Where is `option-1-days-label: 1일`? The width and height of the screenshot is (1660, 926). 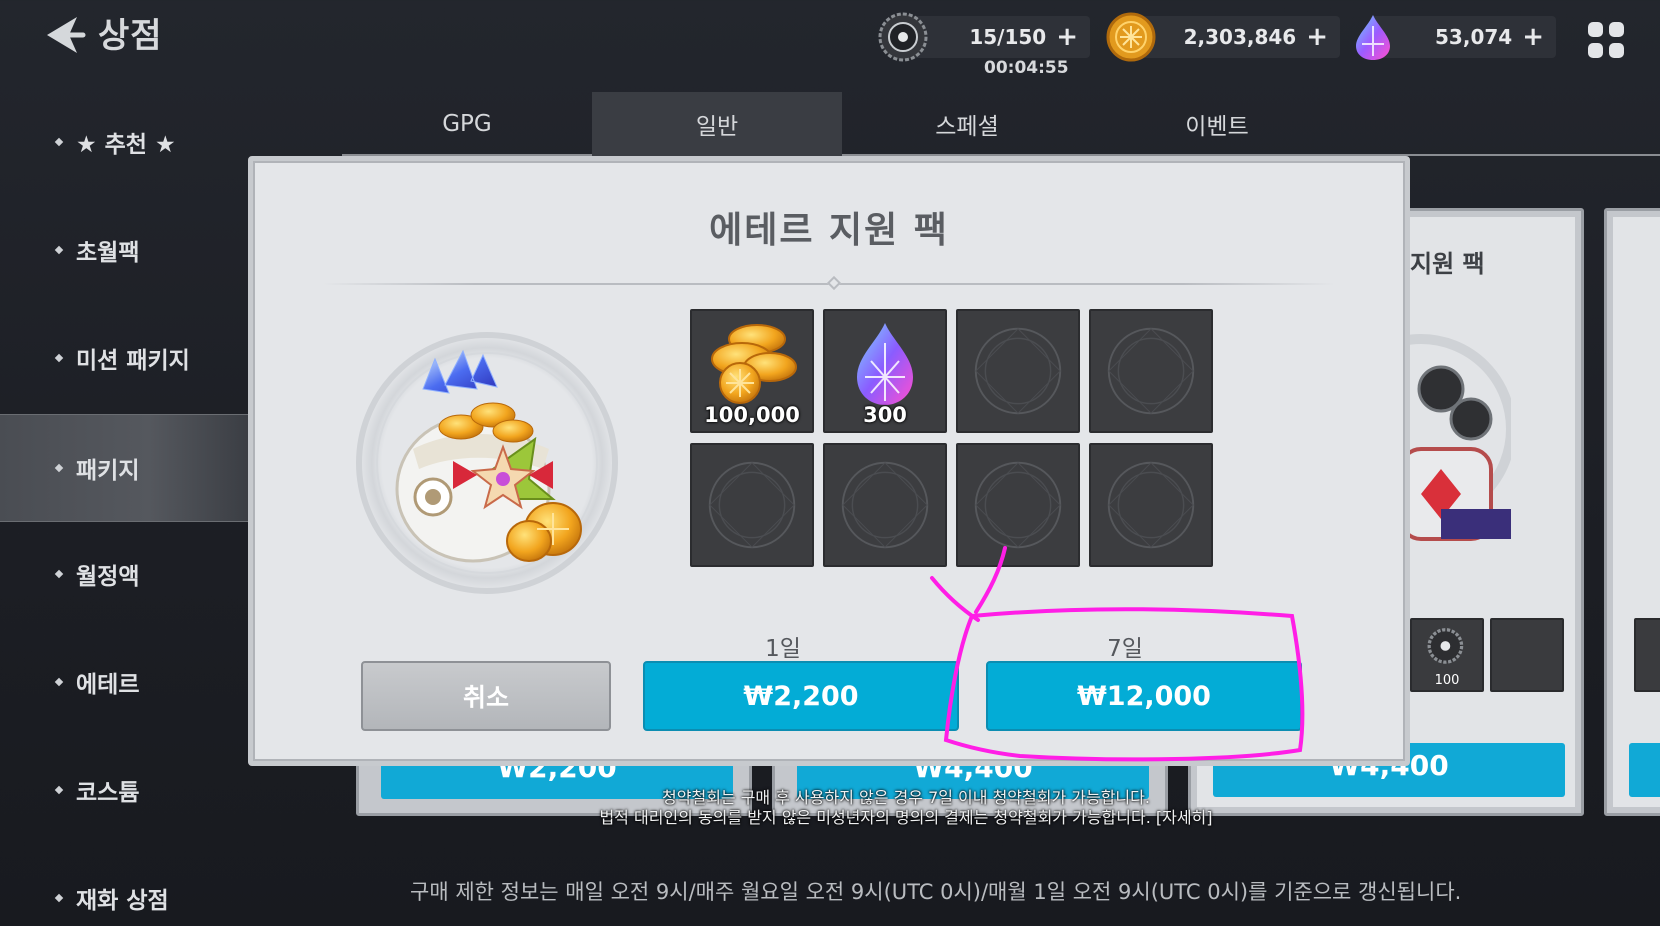 option-1-days-label: 1일 is located at coordinates (783, 649).